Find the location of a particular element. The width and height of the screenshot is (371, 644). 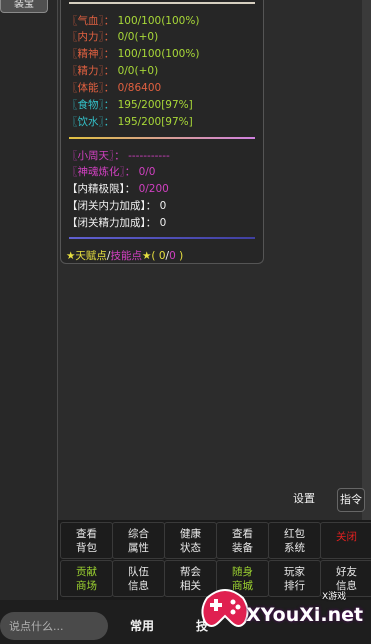

stat-qixue: 〖气血〗： 100/100(100%) is located at coordinates (133, 21).